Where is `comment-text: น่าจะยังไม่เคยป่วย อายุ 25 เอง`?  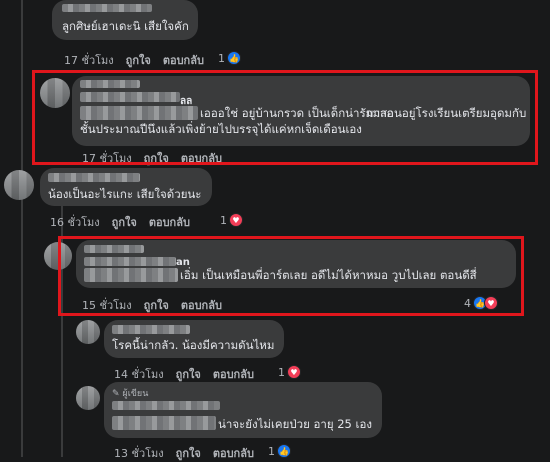
comment-text: น่าจะยังไม่เคยป่วย อายุ 25 เอง is located at coordinates (295, 424).